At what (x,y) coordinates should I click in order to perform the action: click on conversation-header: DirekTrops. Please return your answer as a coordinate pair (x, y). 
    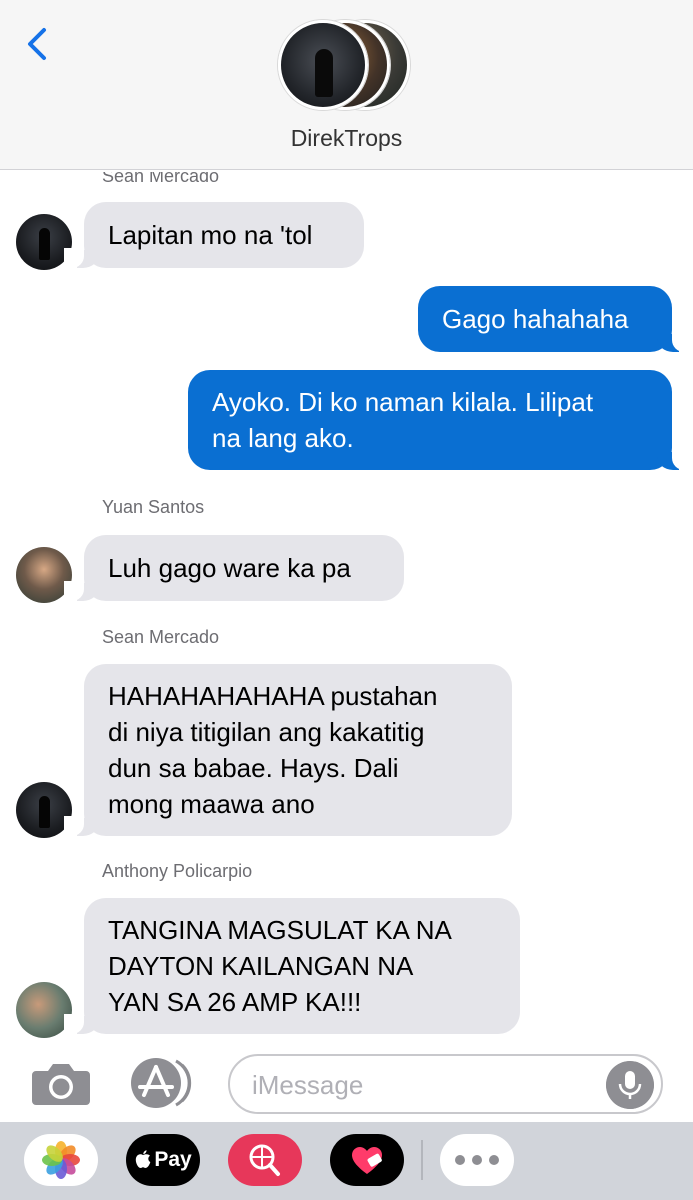
    Looking at the image, I should click on (346, 85).